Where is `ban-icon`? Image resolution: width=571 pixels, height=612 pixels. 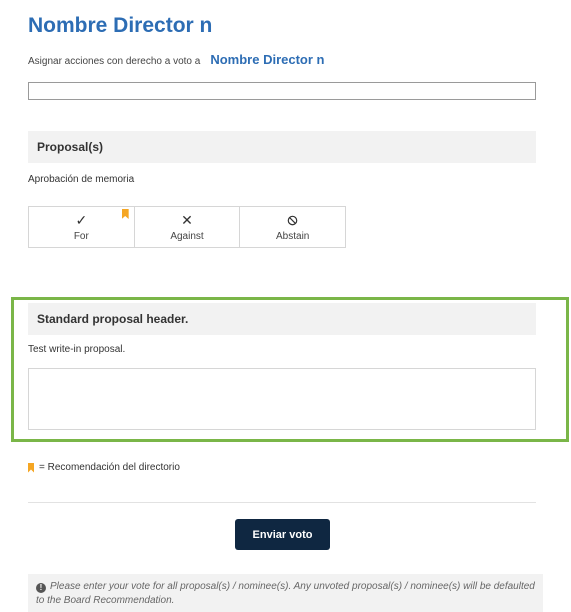
ban-icon is located at coordinates (292, 220).